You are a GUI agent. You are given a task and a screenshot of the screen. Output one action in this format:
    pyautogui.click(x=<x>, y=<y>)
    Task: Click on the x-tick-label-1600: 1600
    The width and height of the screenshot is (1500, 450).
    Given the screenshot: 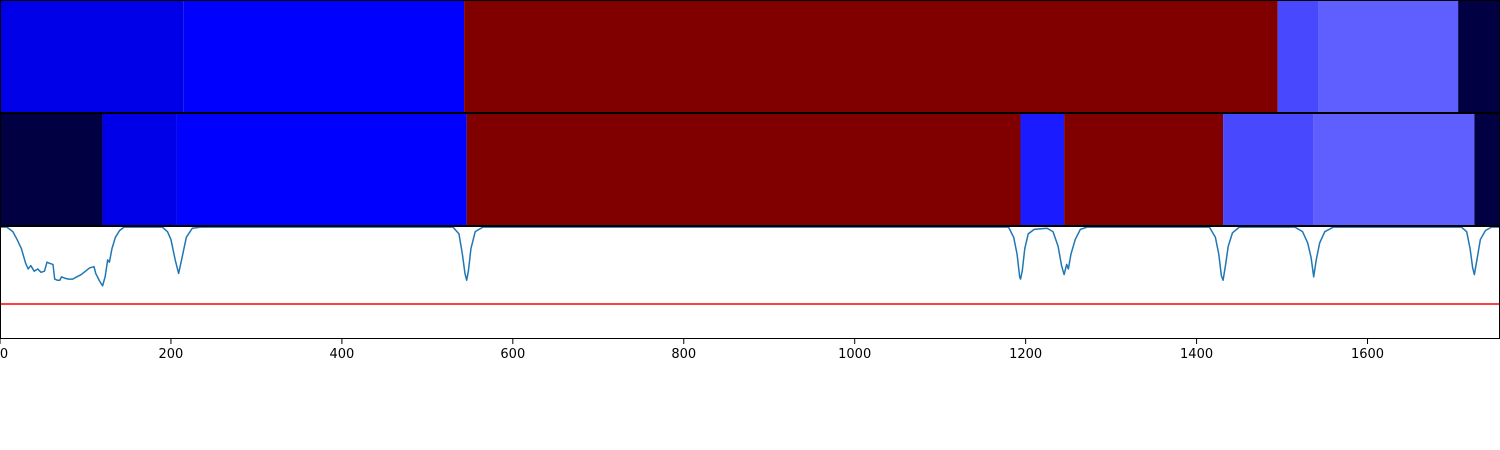 What is the action you would take?
    pyautogui.click(x=1367, y=354)
    